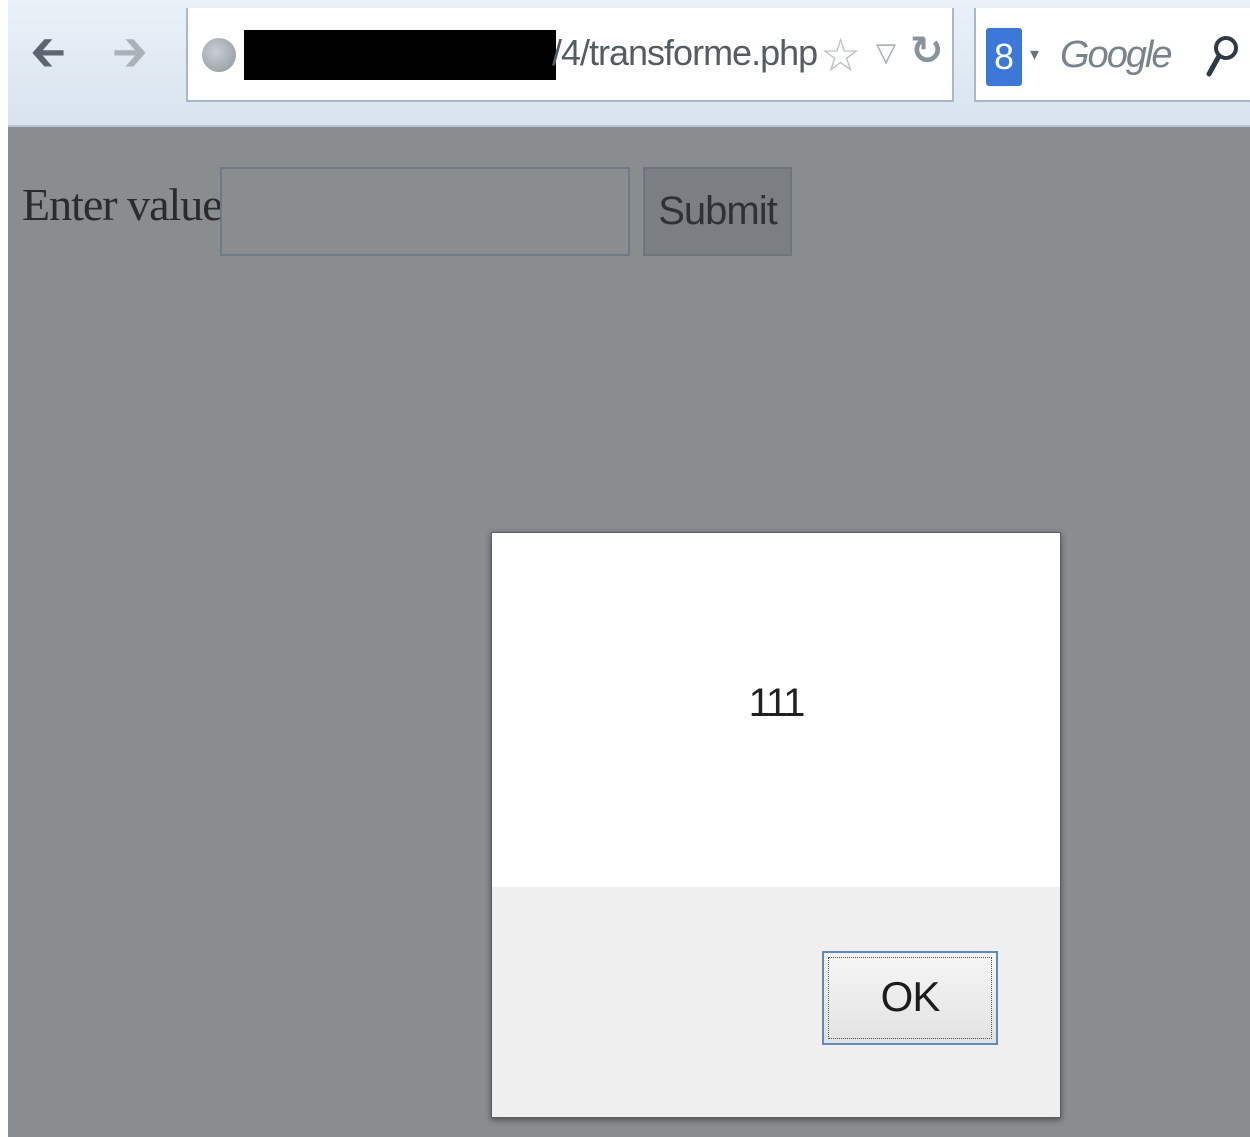 The height and width of the screenshot is (1137, 1250). What do you see at coordinates (886, 53) in the screenshot?
I see `dropdown-triangle-icon: ▽` at bounding box center [886, 53].